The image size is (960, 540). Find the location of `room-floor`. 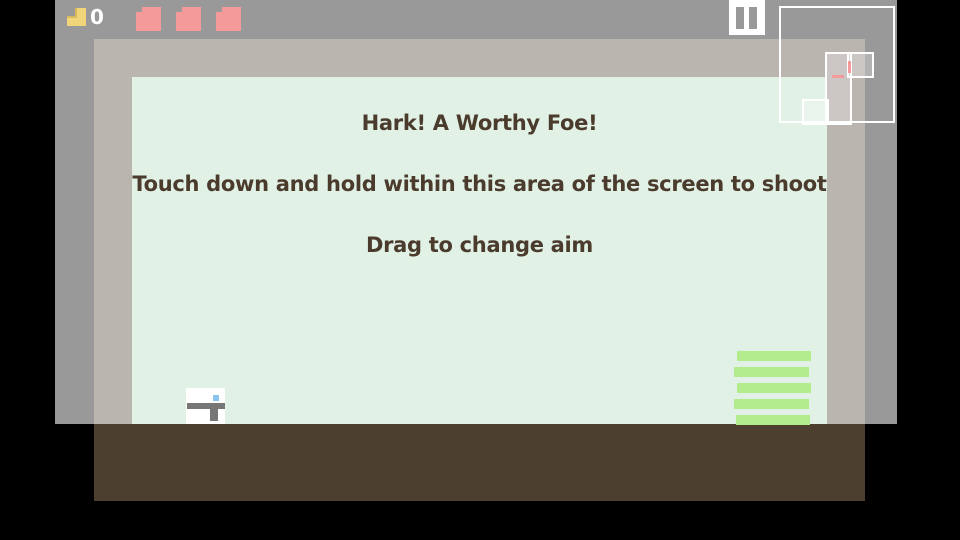

room-floor is located at coordinates (479, 462).